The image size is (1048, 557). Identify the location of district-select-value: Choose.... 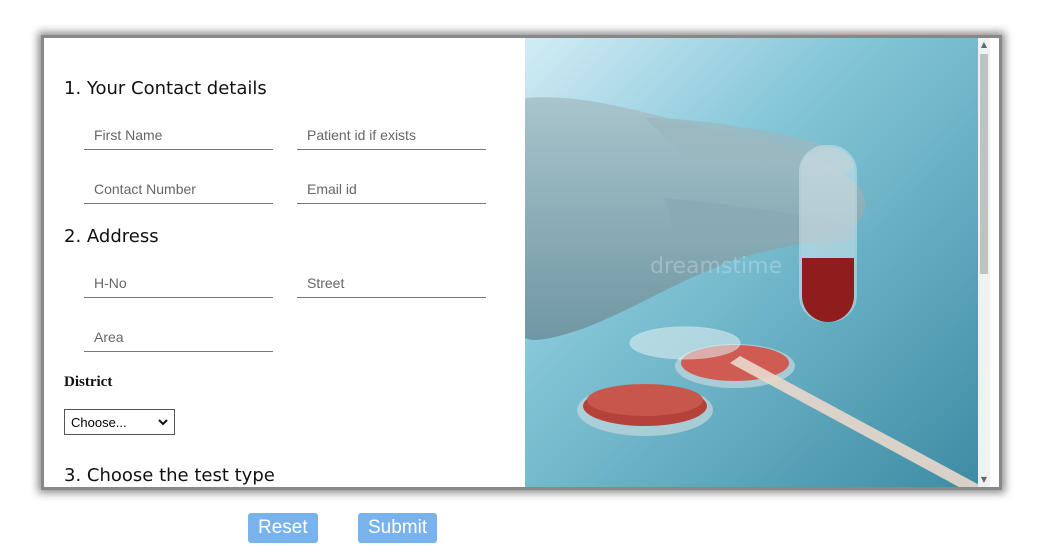
(99, 422).